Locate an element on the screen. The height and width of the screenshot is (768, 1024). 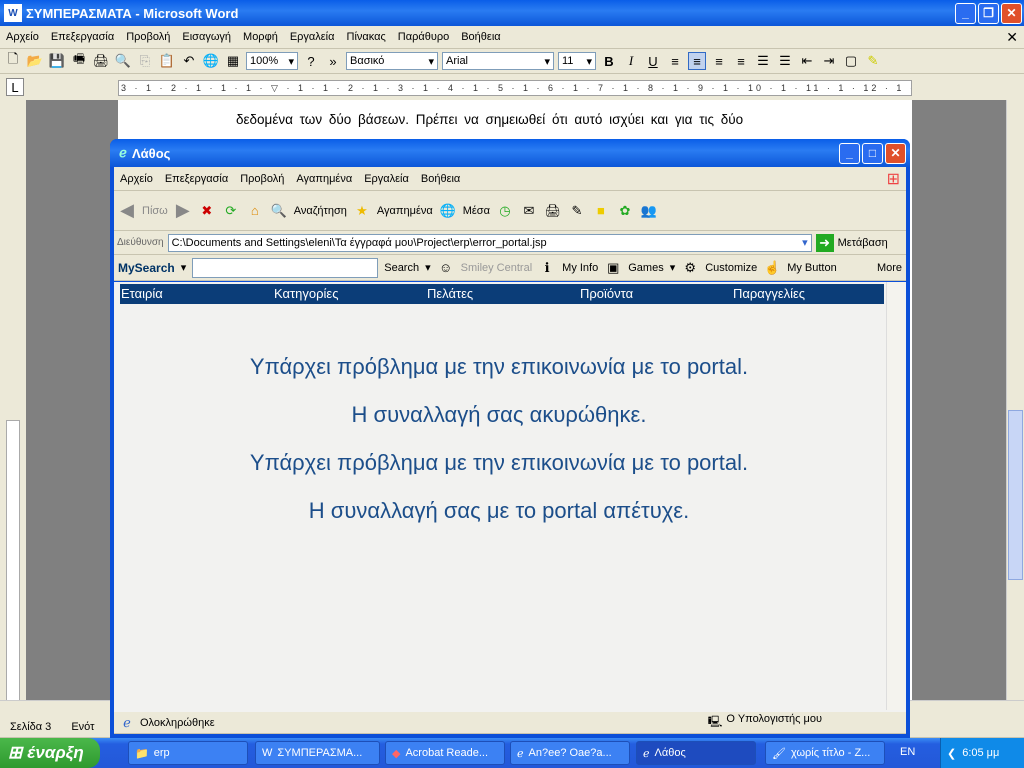
minimize-button: _ is located at coordinates (965, 13).